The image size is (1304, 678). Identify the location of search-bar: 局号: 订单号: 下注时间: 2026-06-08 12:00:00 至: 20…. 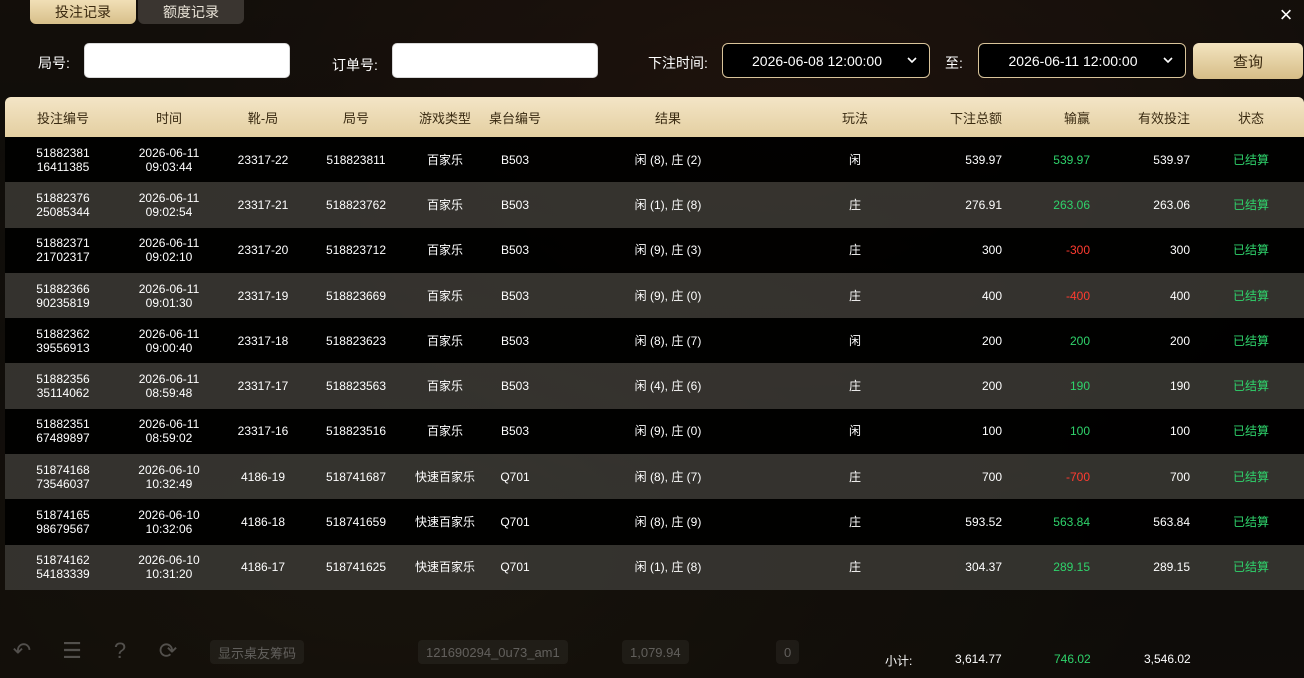
(652, 61).